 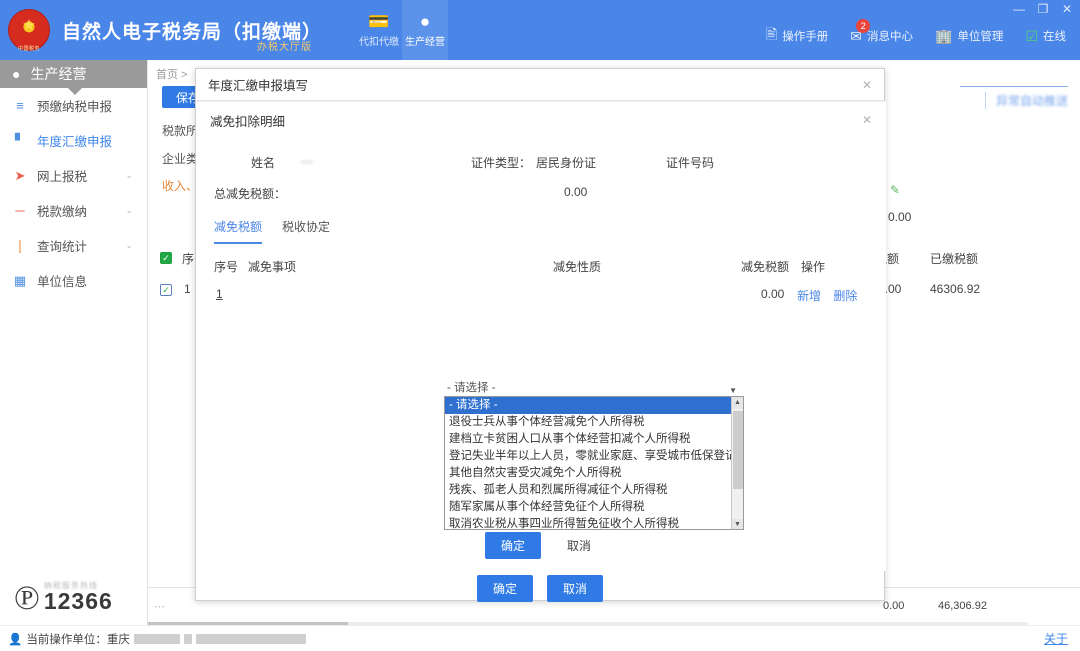 I want to click on outer-confirm-button: 确定, so click(x=504, y=588).